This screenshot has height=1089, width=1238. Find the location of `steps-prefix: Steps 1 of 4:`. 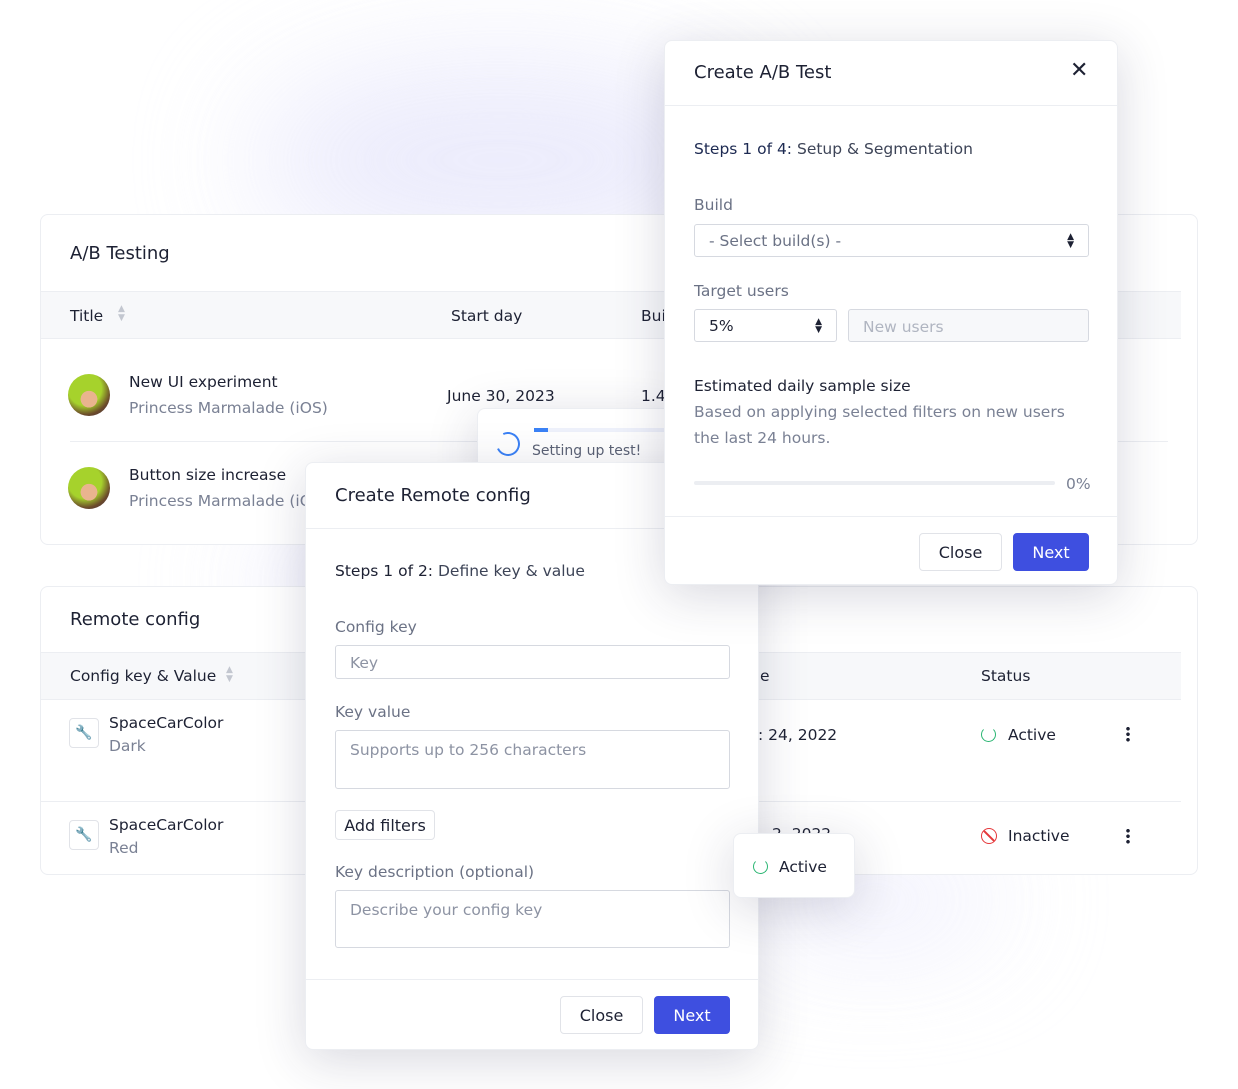

steps-prefix: Steps 1 of 4: is located at coordinates (743, 149).